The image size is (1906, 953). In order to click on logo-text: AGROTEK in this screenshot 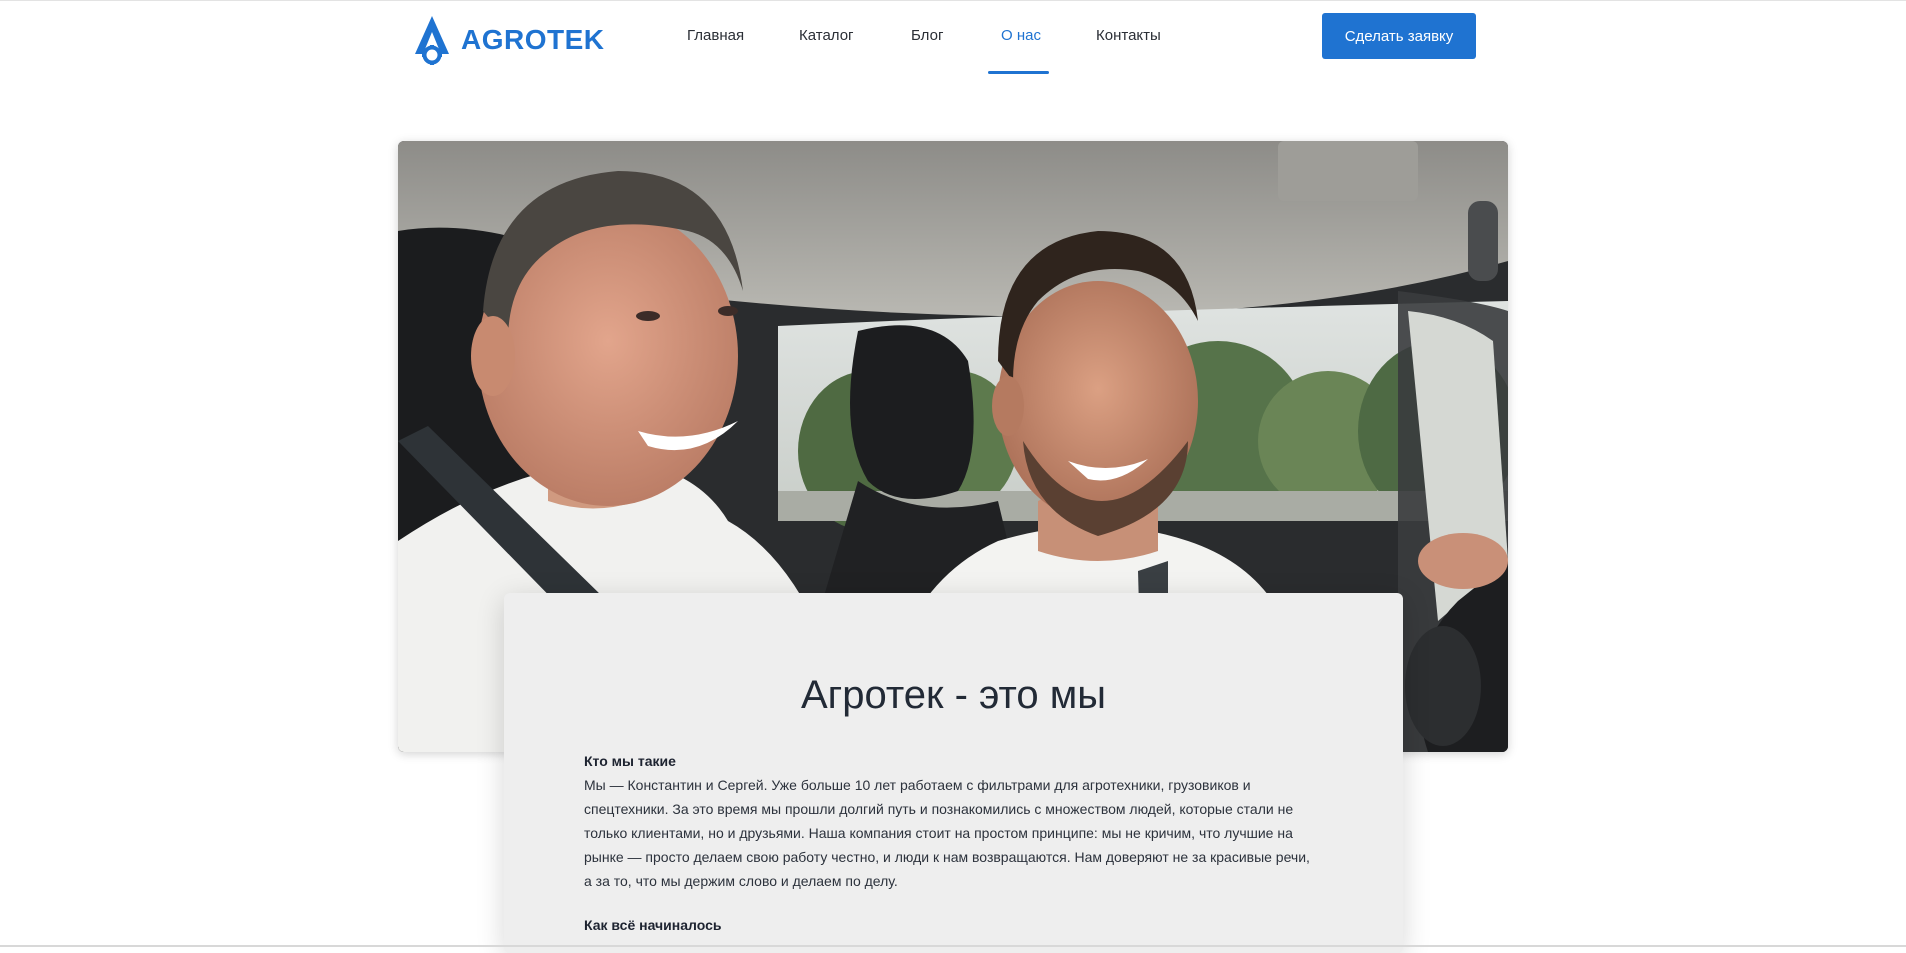, I will do `click(533, 39)`.